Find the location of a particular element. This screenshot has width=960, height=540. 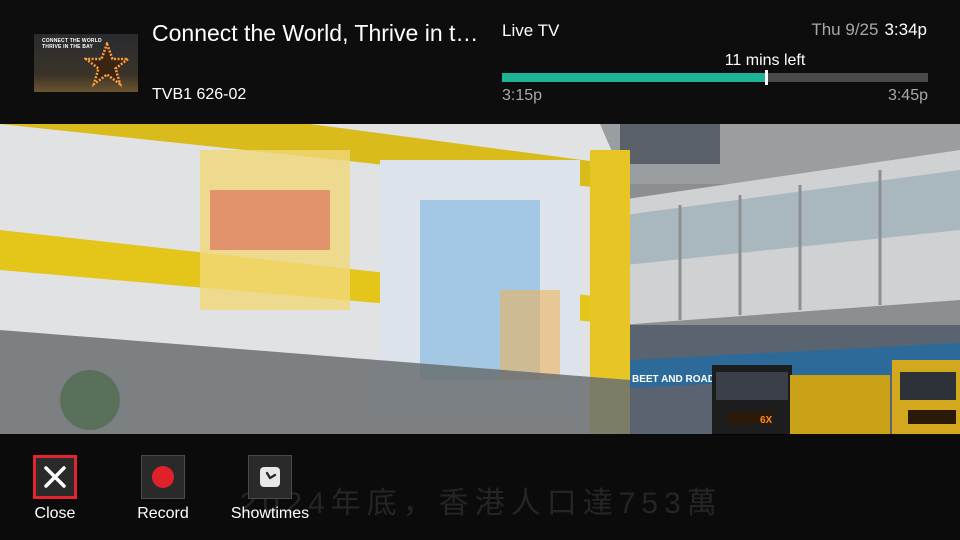

program-progress-bar is located at coordinates (715, 77).